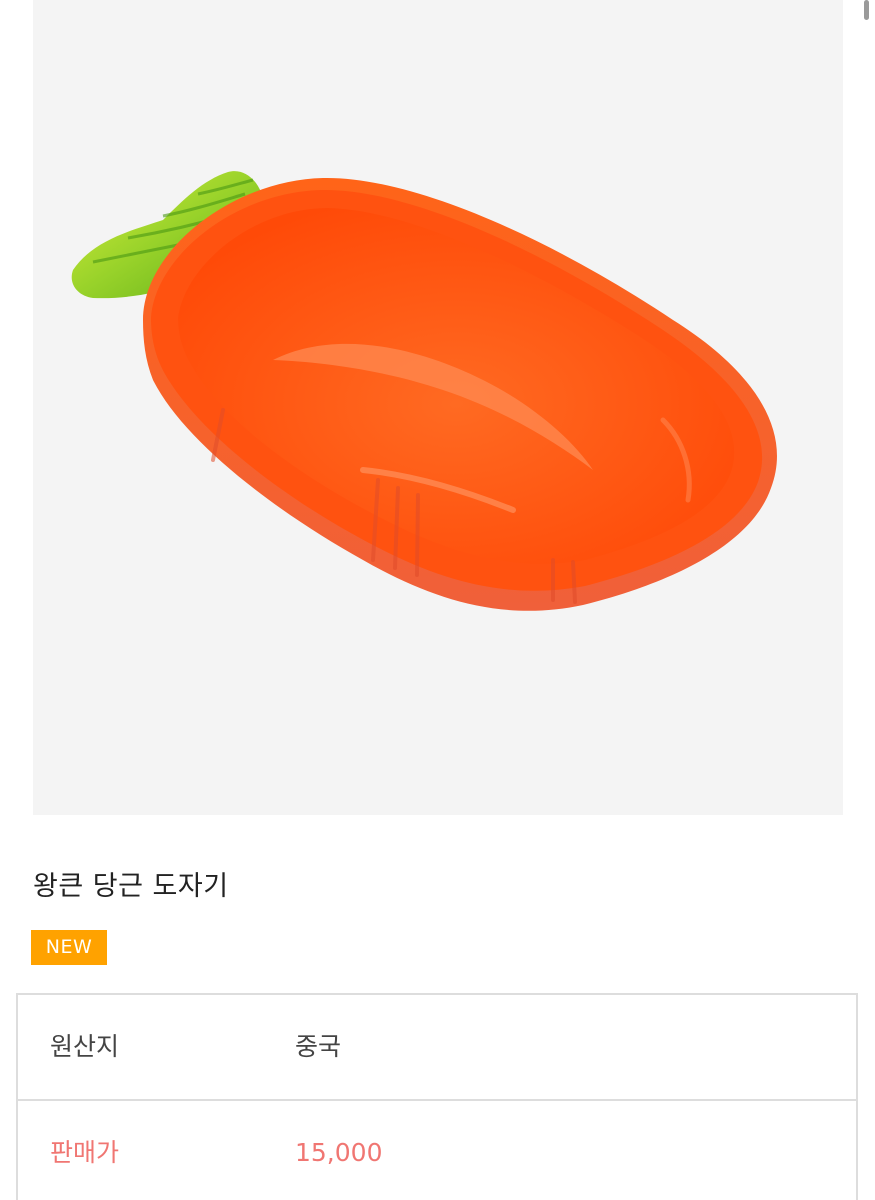  Describe the element at coordinates (131, 886) in the screenshot. I see `product-title: 왕큰 당근 도자기` at that location.